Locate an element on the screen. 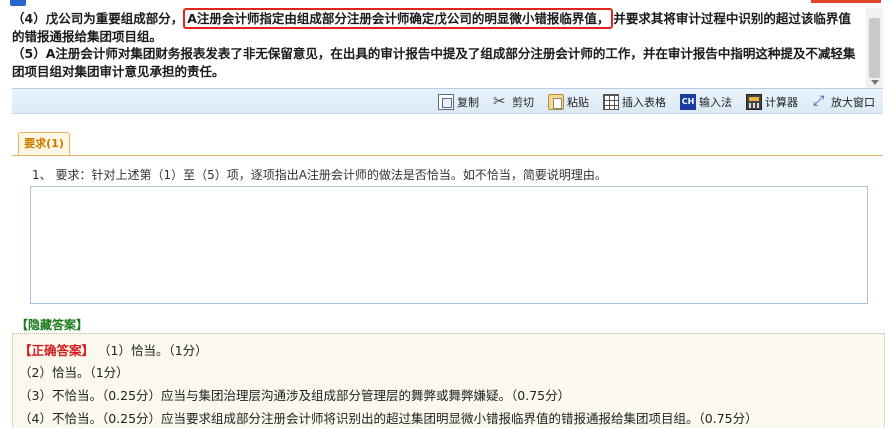  cut-button: 剪切 is located at coordinates (513, 102).